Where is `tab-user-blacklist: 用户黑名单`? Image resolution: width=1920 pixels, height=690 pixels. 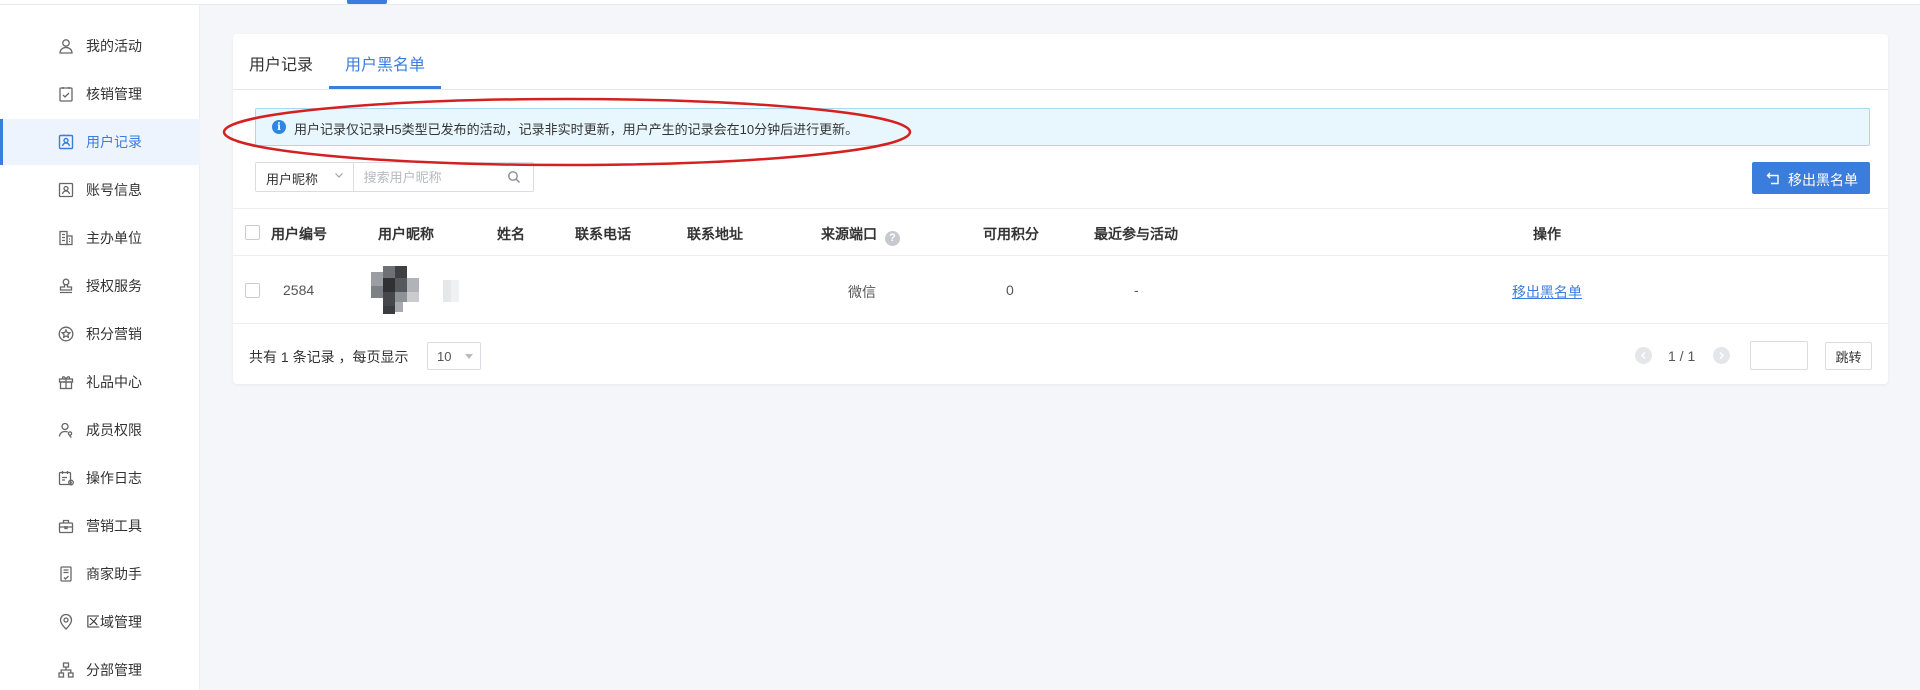
tab-user-blacklist: 用户黑名单 is located at coordinates (385, 63).